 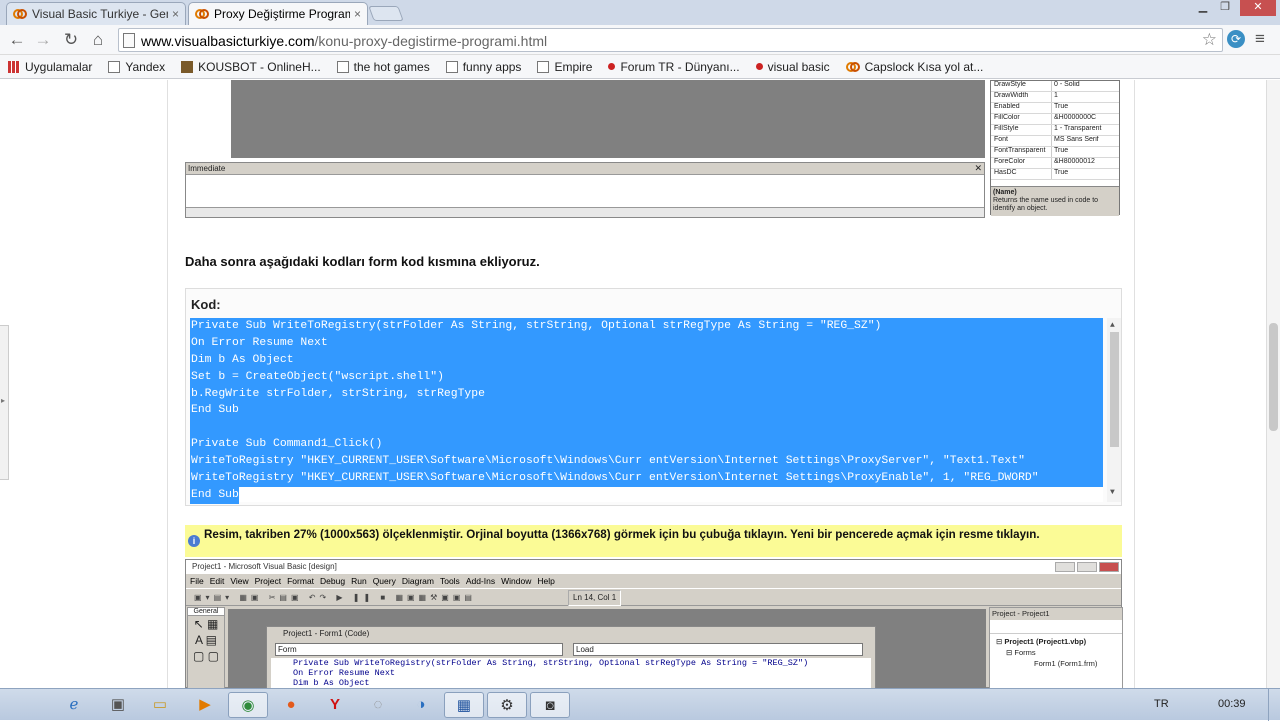 I want to click on bookmark-apps: Uygulamalar, so click(x=50, y=67).